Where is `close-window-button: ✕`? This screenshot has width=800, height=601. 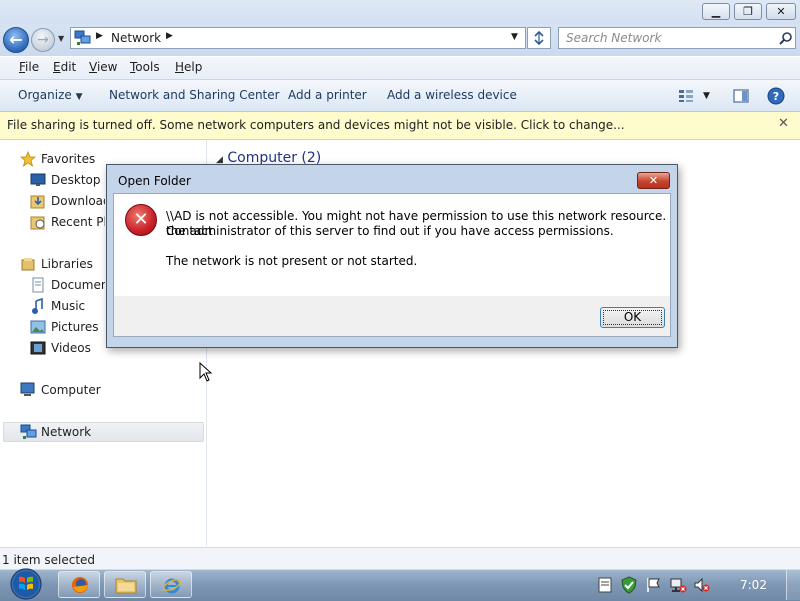
close-window-button: ✕ is located at coordinates (781, 11).